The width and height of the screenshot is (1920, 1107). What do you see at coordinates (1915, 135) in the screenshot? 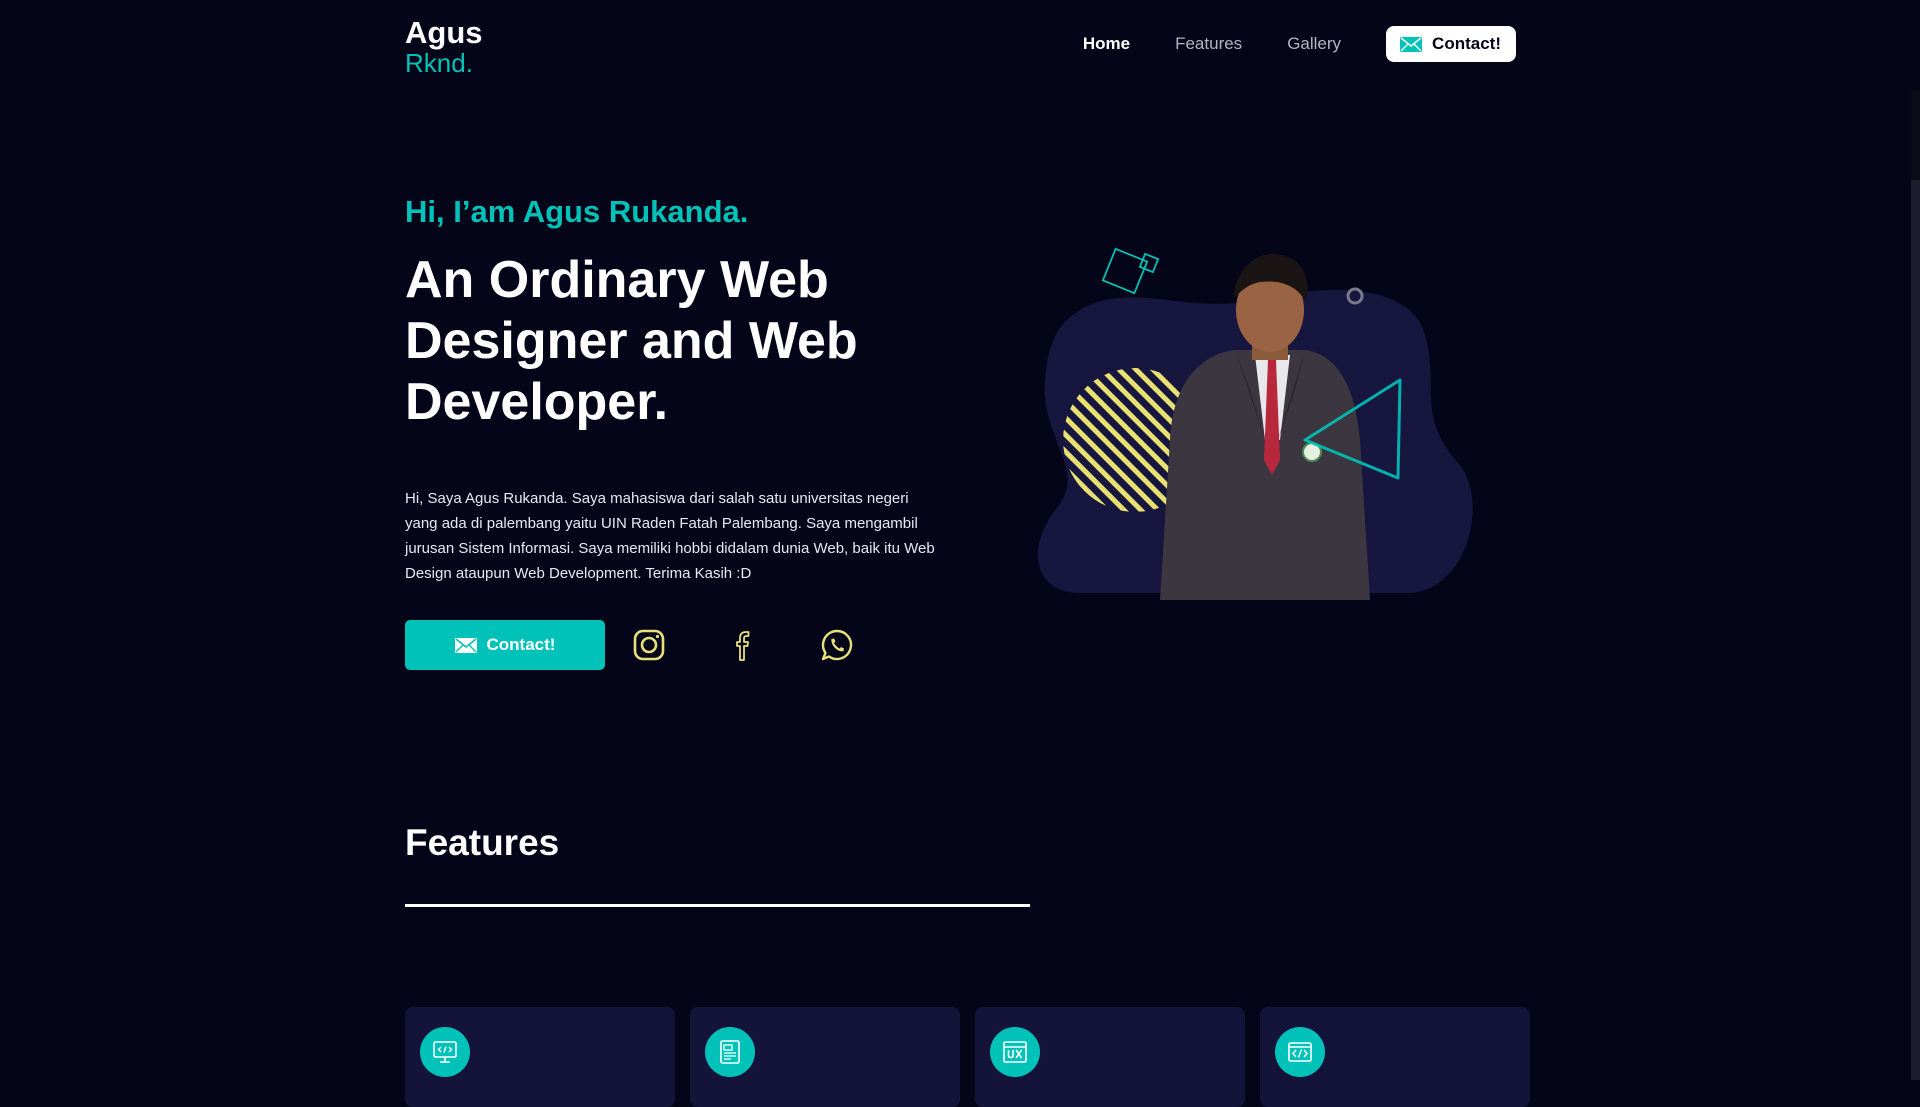
I see `scrollbar-thumb` at bounding box center [1915, 135].